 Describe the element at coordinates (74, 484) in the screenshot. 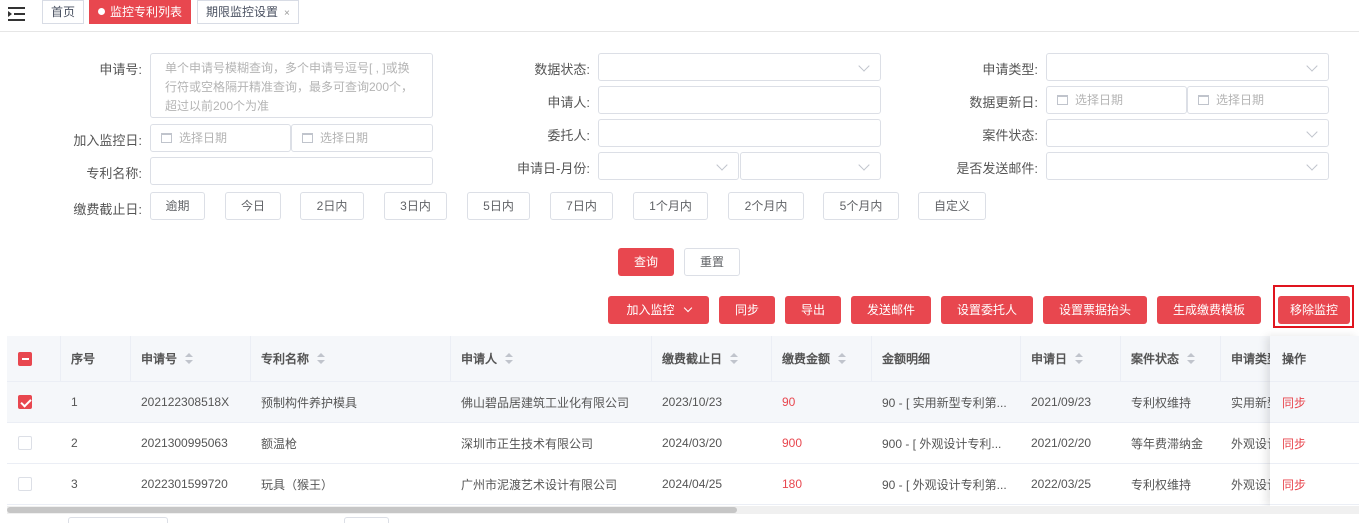

I see `cell-index: 3` at that location.